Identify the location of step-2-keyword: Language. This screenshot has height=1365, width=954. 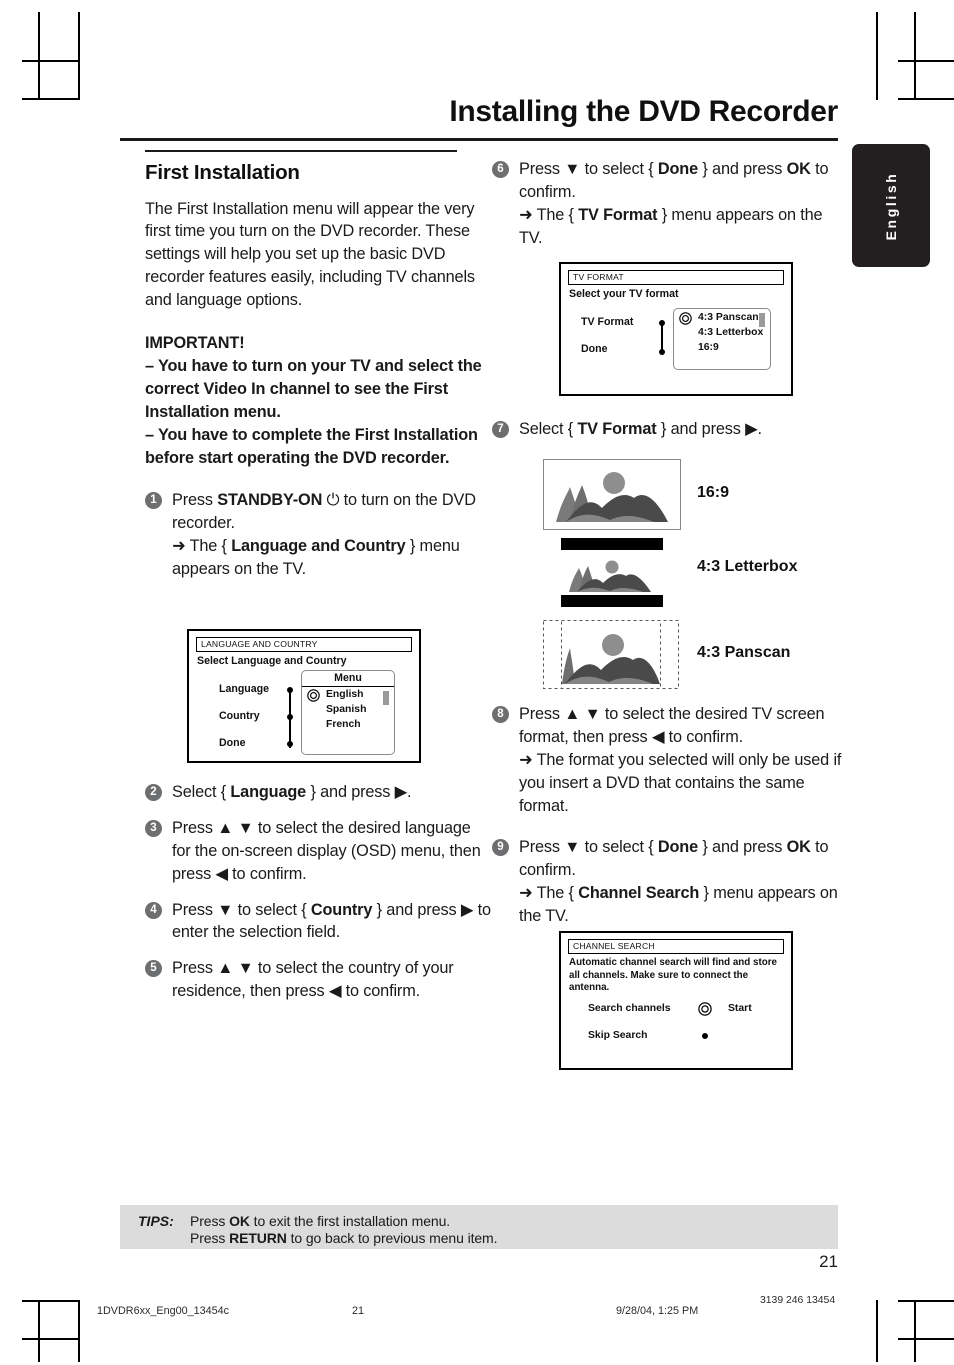
(268, 792).